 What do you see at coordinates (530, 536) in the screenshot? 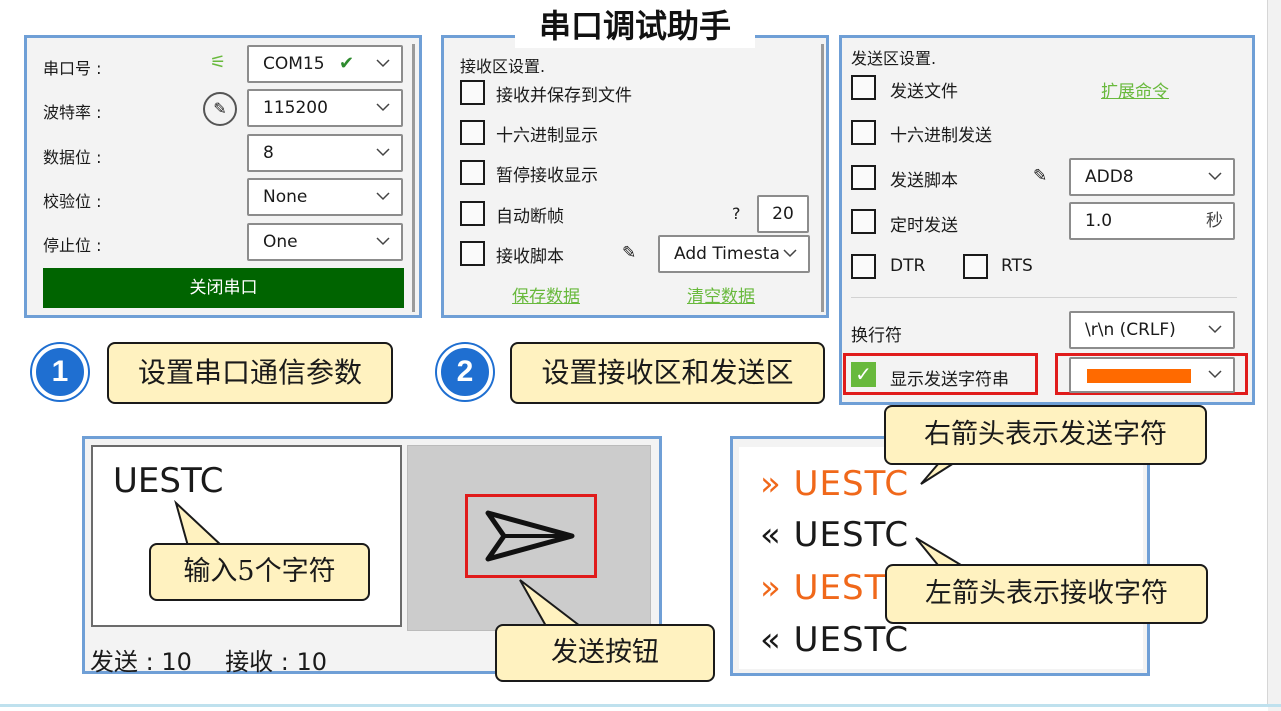
I see `send-arrow-icon` at bounding box center [530, 536].